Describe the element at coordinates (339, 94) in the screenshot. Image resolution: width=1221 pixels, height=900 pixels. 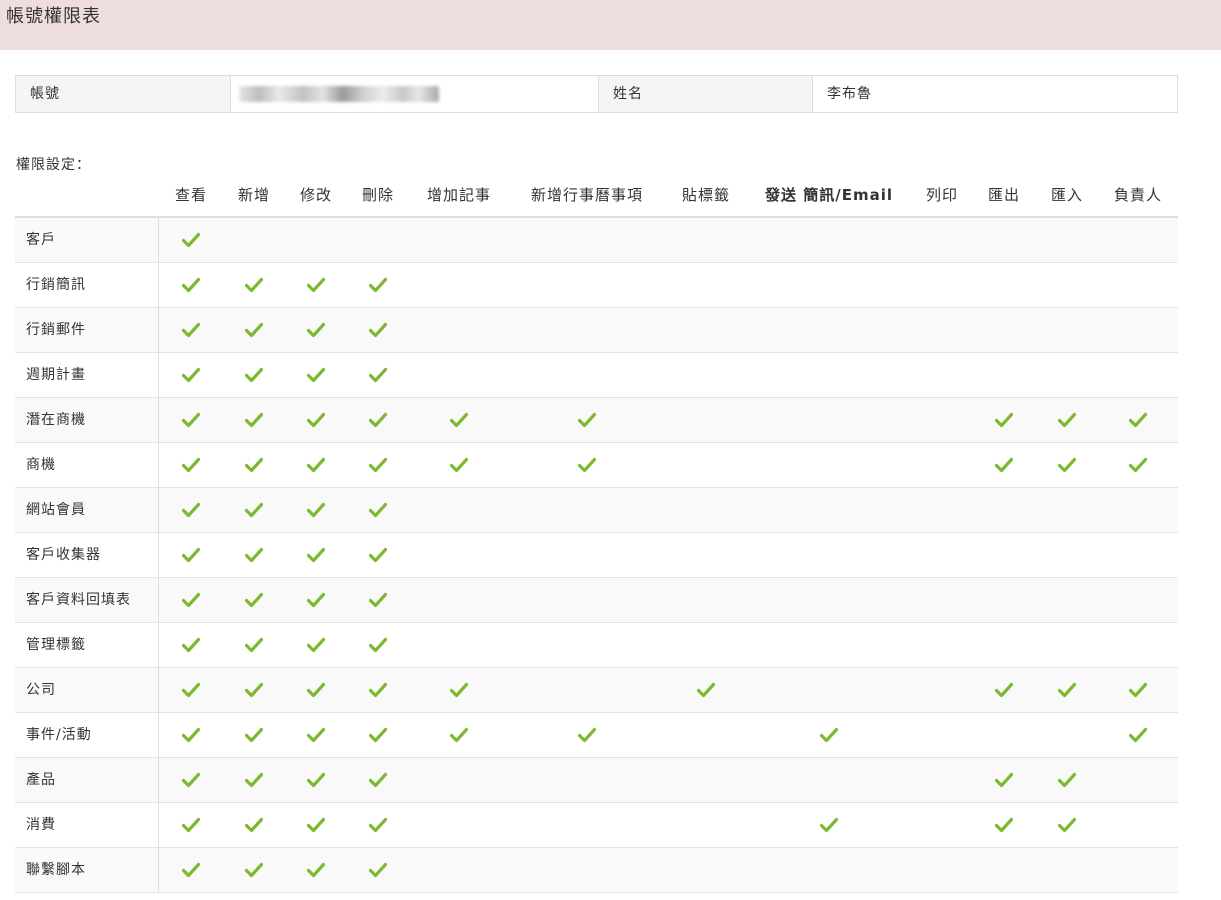
I see `account-value-blurred` at that location.